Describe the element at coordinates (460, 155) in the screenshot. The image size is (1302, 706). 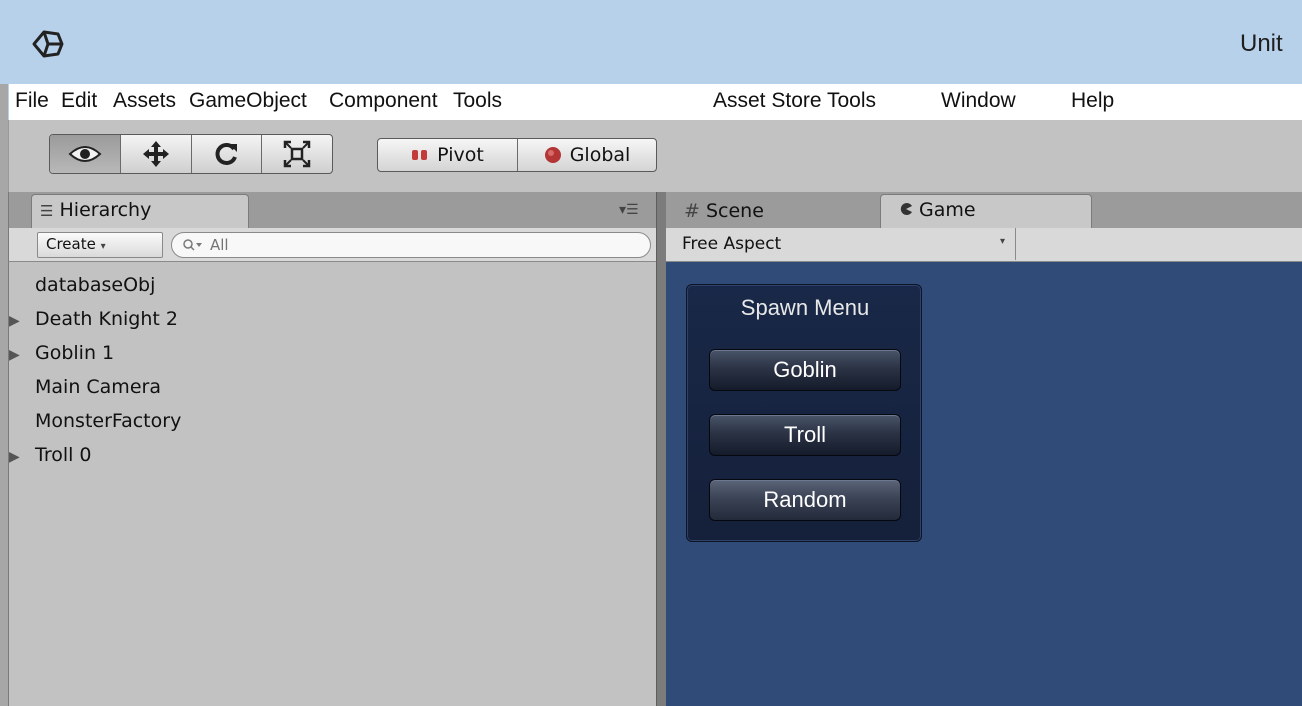
I see `pivot-label: Pivot` at that location.